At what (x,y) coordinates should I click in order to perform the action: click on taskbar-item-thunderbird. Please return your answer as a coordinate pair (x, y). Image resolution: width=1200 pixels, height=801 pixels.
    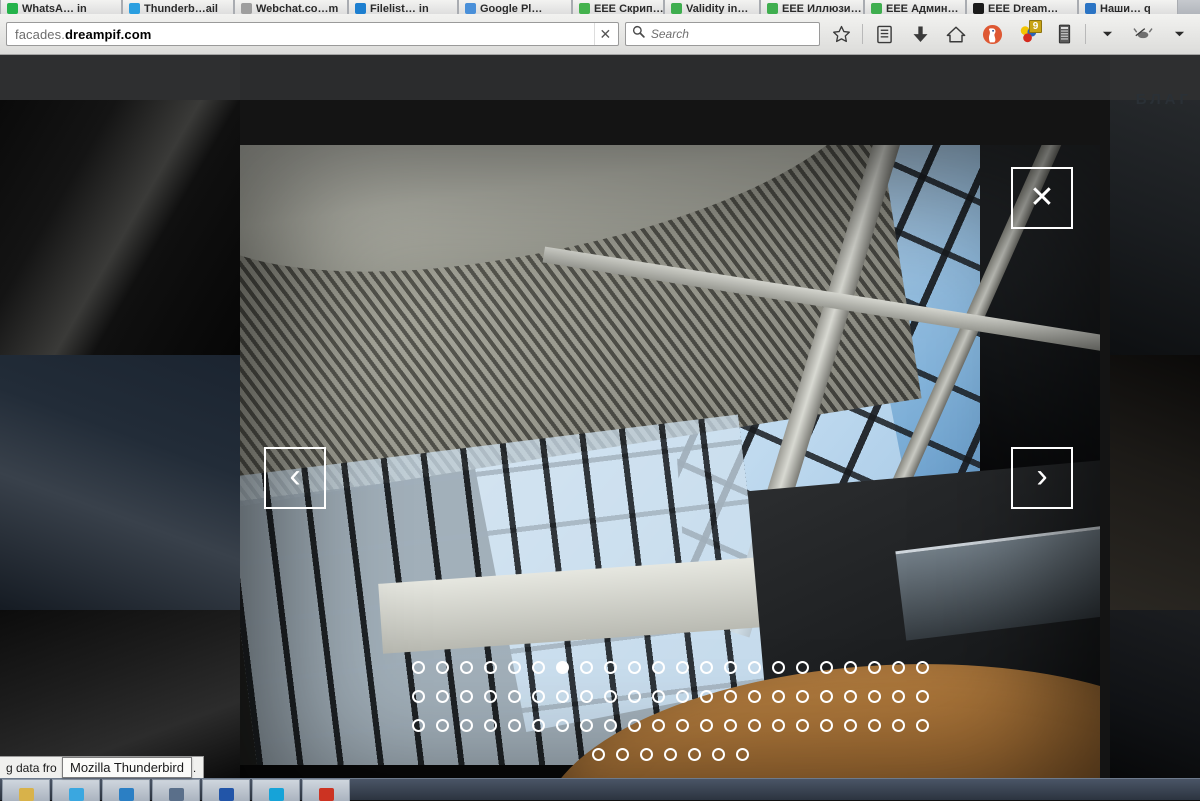
    Looking at the image, I should click on (126, 790).